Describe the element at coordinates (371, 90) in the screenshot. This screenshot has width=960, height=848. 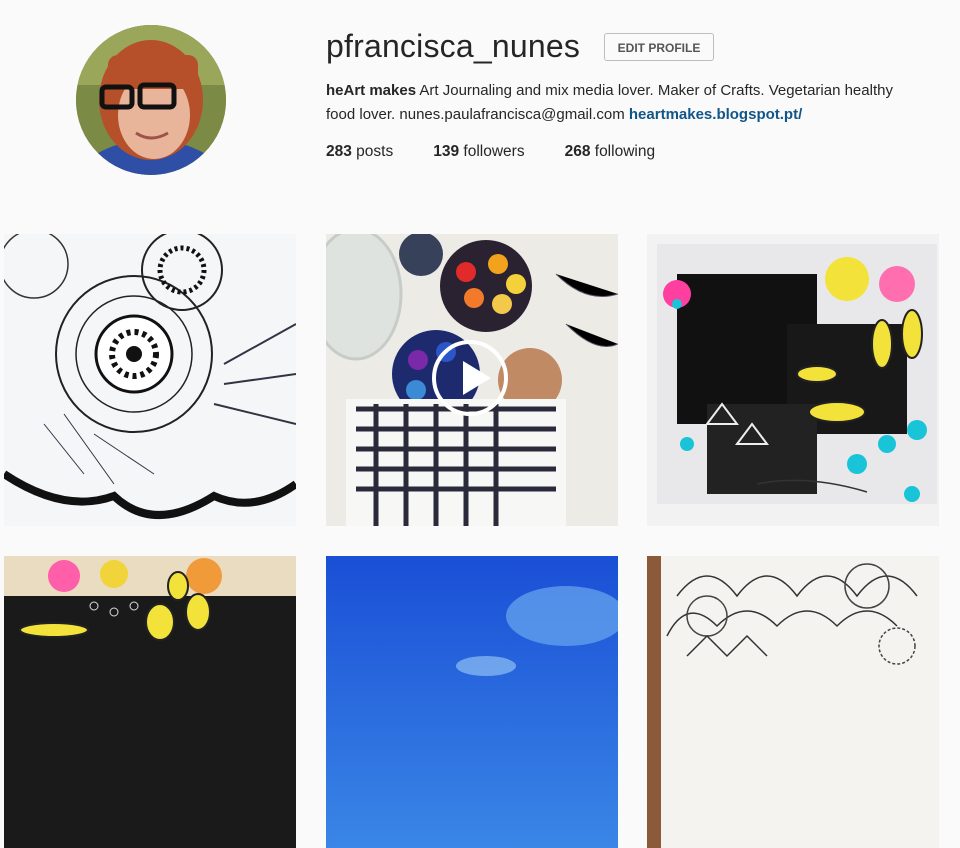
I see `bio-full-name: heArt makes` at that location.